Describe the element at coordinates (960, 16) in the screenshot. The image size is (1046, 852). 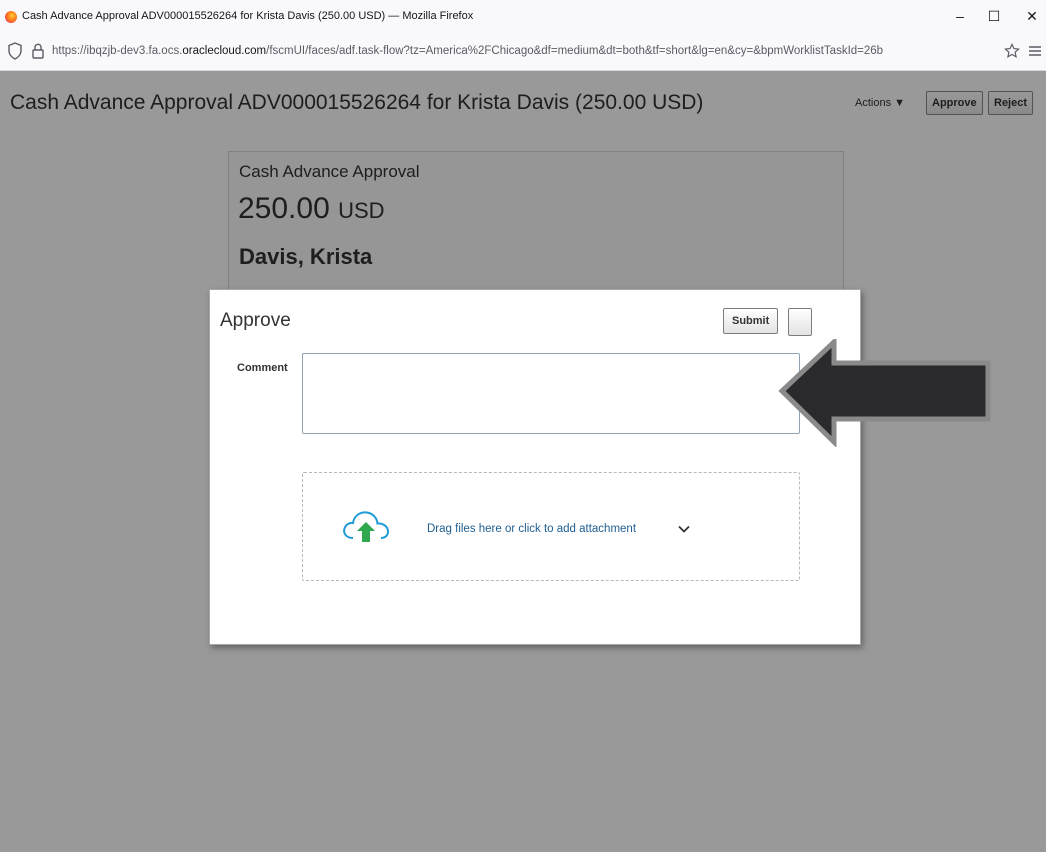
I see `minimize-button: –` at that location.